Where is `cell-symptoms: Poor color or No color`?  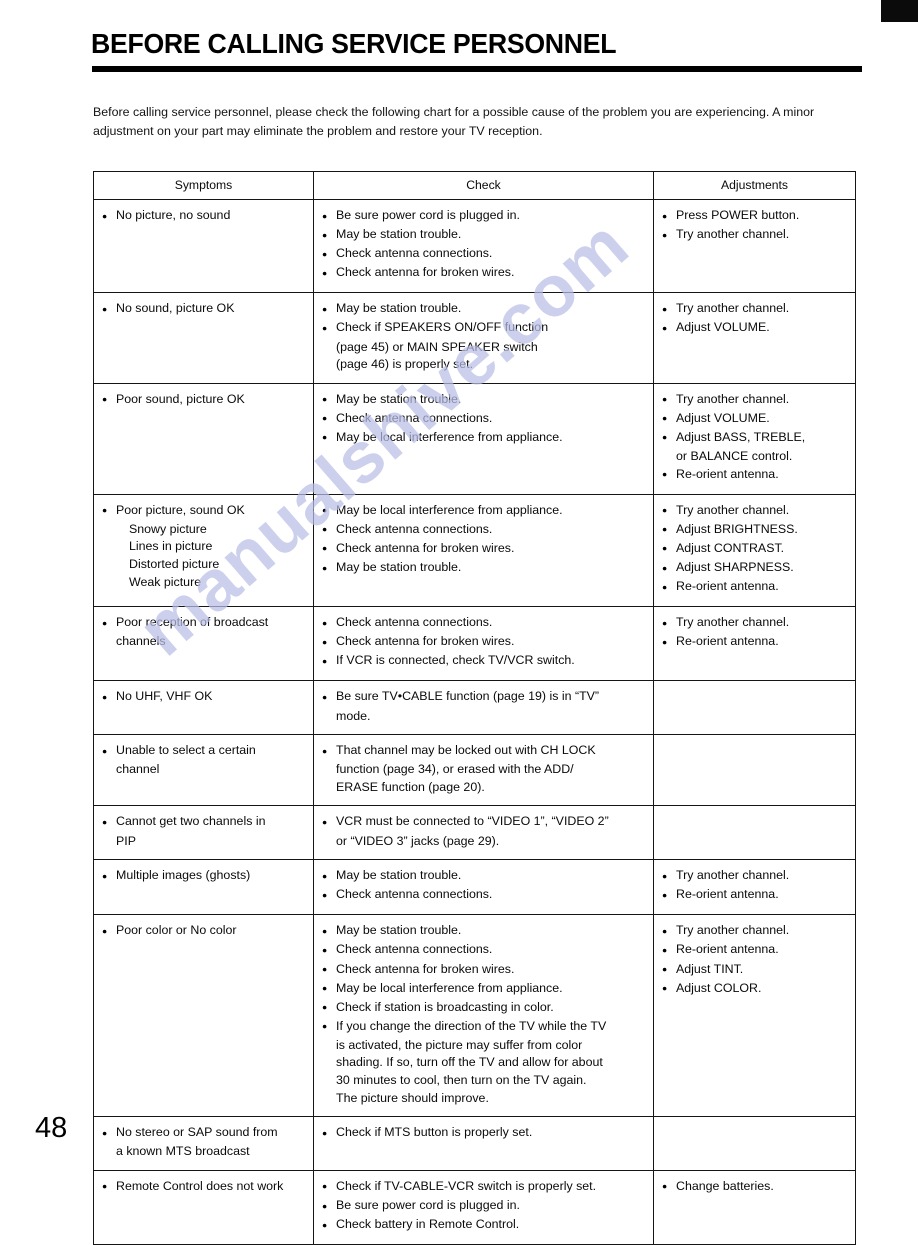
cell-symptoms: Poor color or No color is located at coordinates (203, 1016).